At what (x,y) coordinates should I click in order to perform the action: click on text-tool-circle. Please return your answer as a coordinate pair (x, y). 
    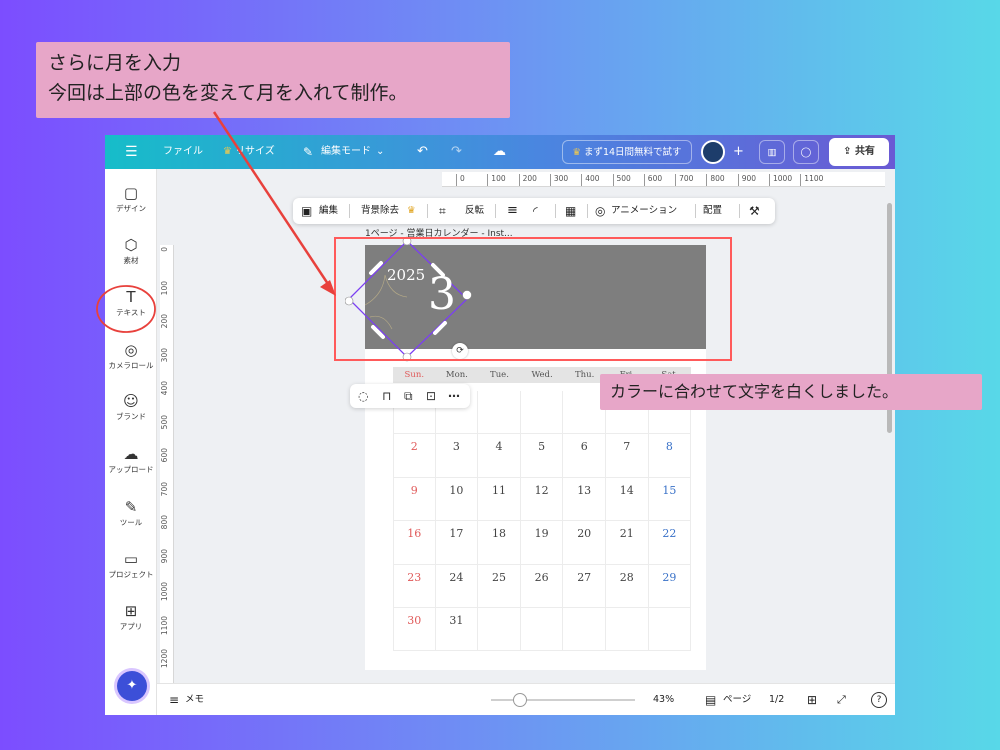
    Looking at the image, I should click on (126, 309).